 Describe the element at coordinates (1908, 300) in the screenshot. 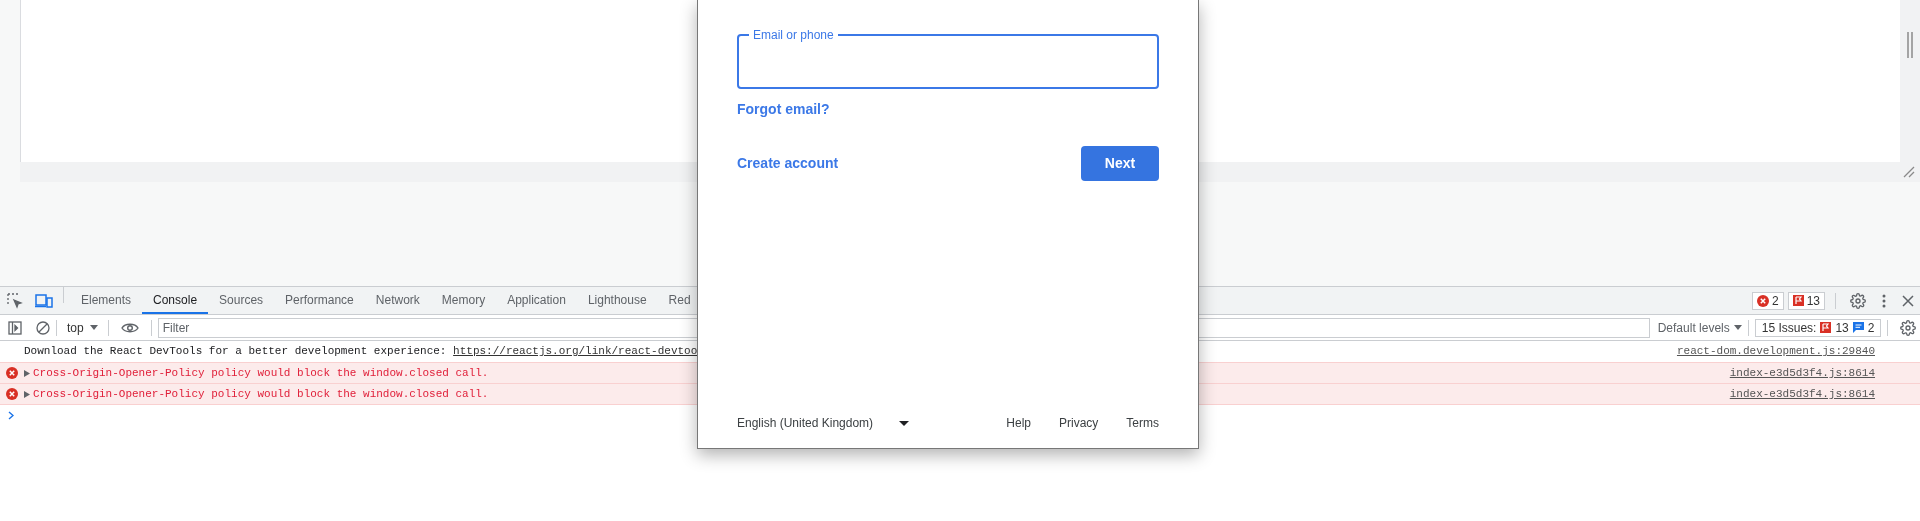

I see `close-icon` at that location.